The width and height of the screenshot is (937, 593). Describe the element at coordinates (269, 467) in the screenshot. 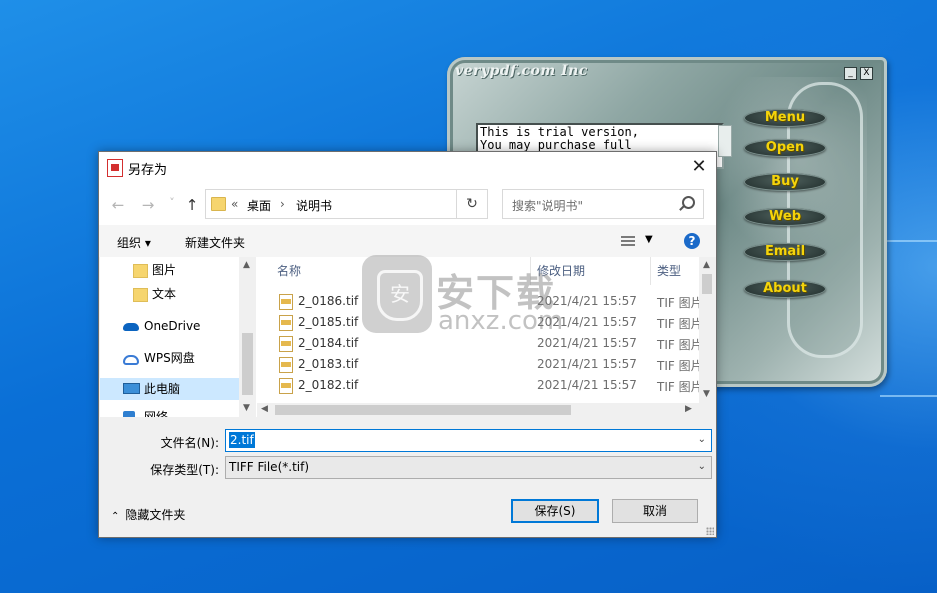

I see `filetype-value: TIFF File(*.tif)` at that location.